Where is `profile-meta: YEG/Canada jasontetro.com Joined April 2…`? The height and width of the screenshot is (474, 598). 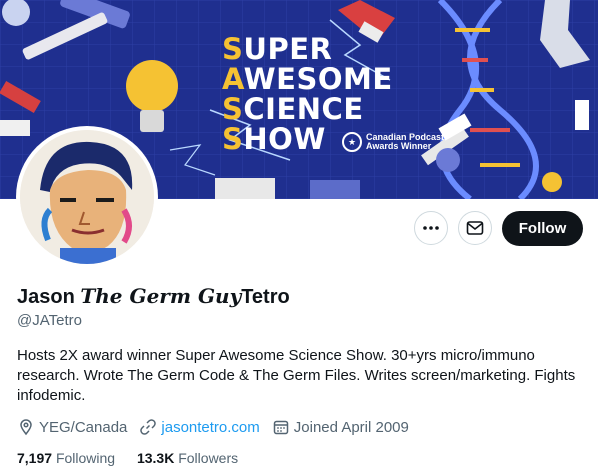
profile-meta: YEG/Canada jasontetro.com Joined April 2… is located at coordinates (219, 427).